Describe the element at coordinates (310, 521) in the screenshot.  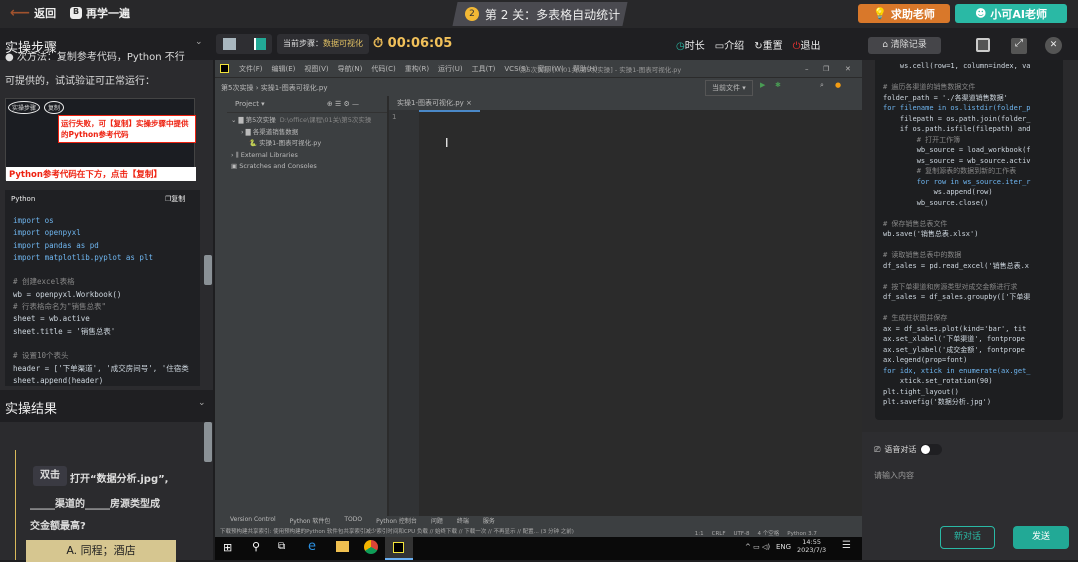
I see `bottom-tab: Python 软件包` at that location.